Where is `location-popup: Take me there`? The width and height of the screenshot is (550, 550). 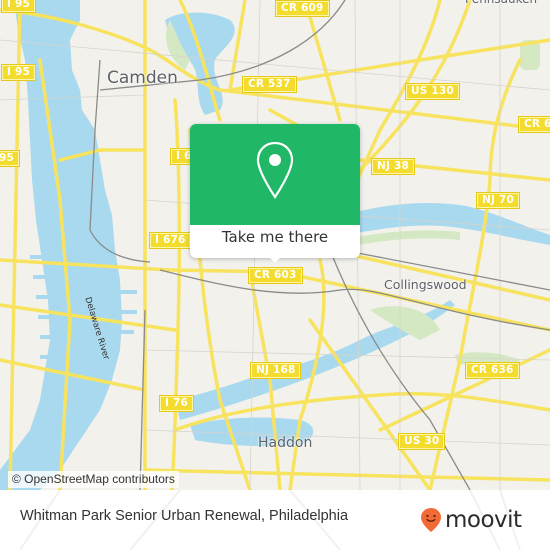 location-popup: Take me there is located at coordinates (275, 193).